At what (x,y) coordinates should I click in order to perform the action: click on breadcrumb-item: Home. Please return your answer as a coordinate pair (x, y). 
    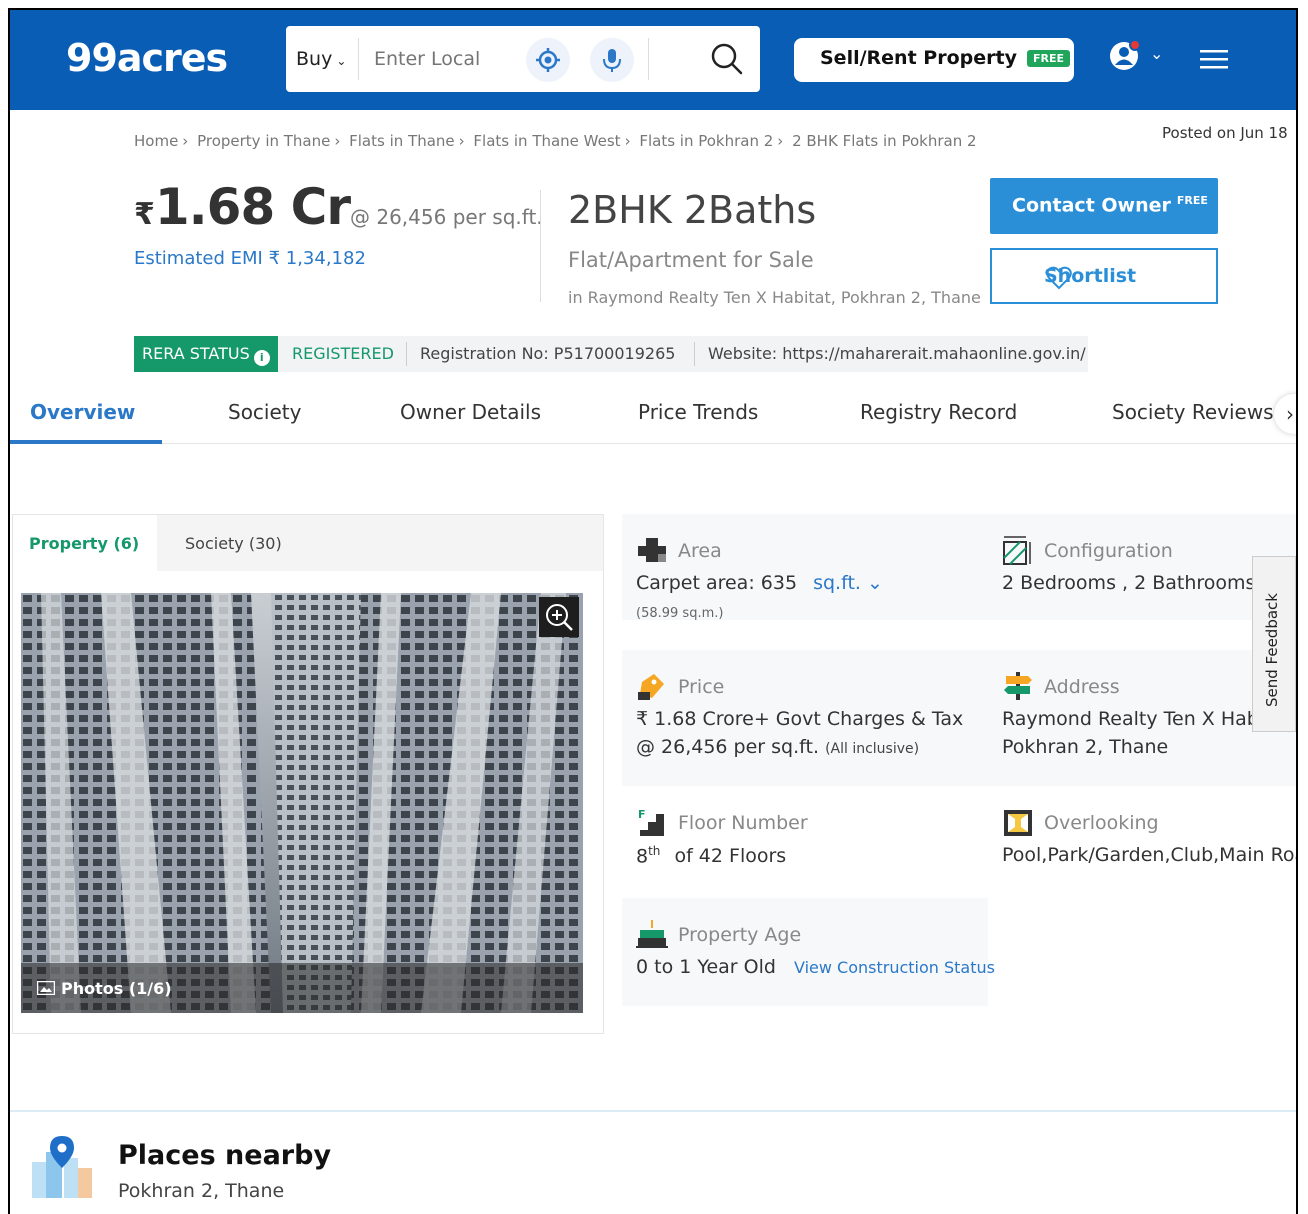
    Looking at the image, I should click on (156, 141).